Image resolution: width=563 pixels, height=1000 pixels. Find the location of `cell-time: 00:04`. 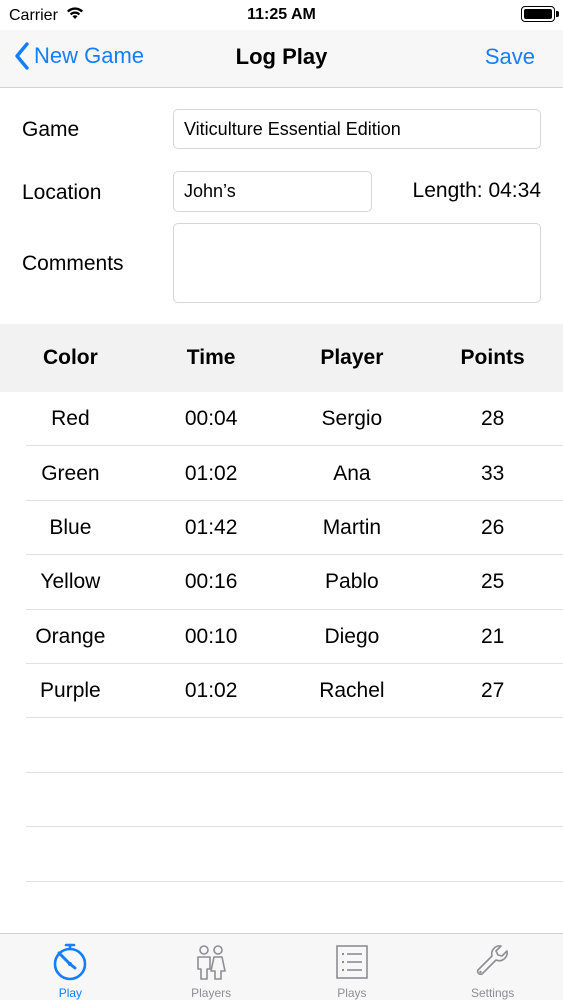

cell-time: 00:04 is located at coordinates (211, 419).